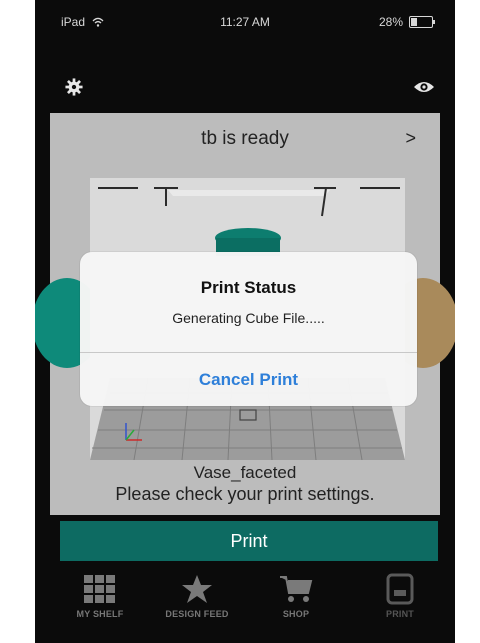  What do you see at coordinates (400, 589) in the screenshot?
I see `printer-icon` at bounding box center [400, 589].